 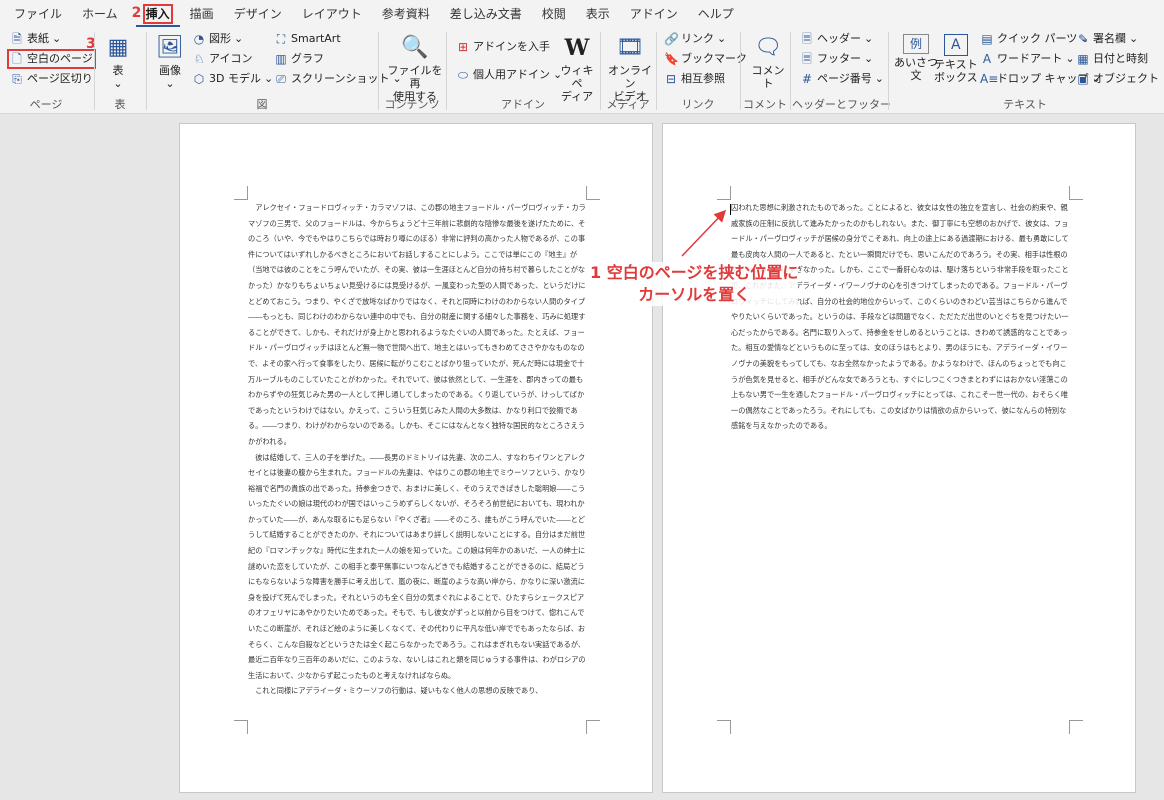 What do you see at coordinates (235, 78) in the screenshot?
I see `3d-model-label: 3D モデル` at bounding box center [235, 78].